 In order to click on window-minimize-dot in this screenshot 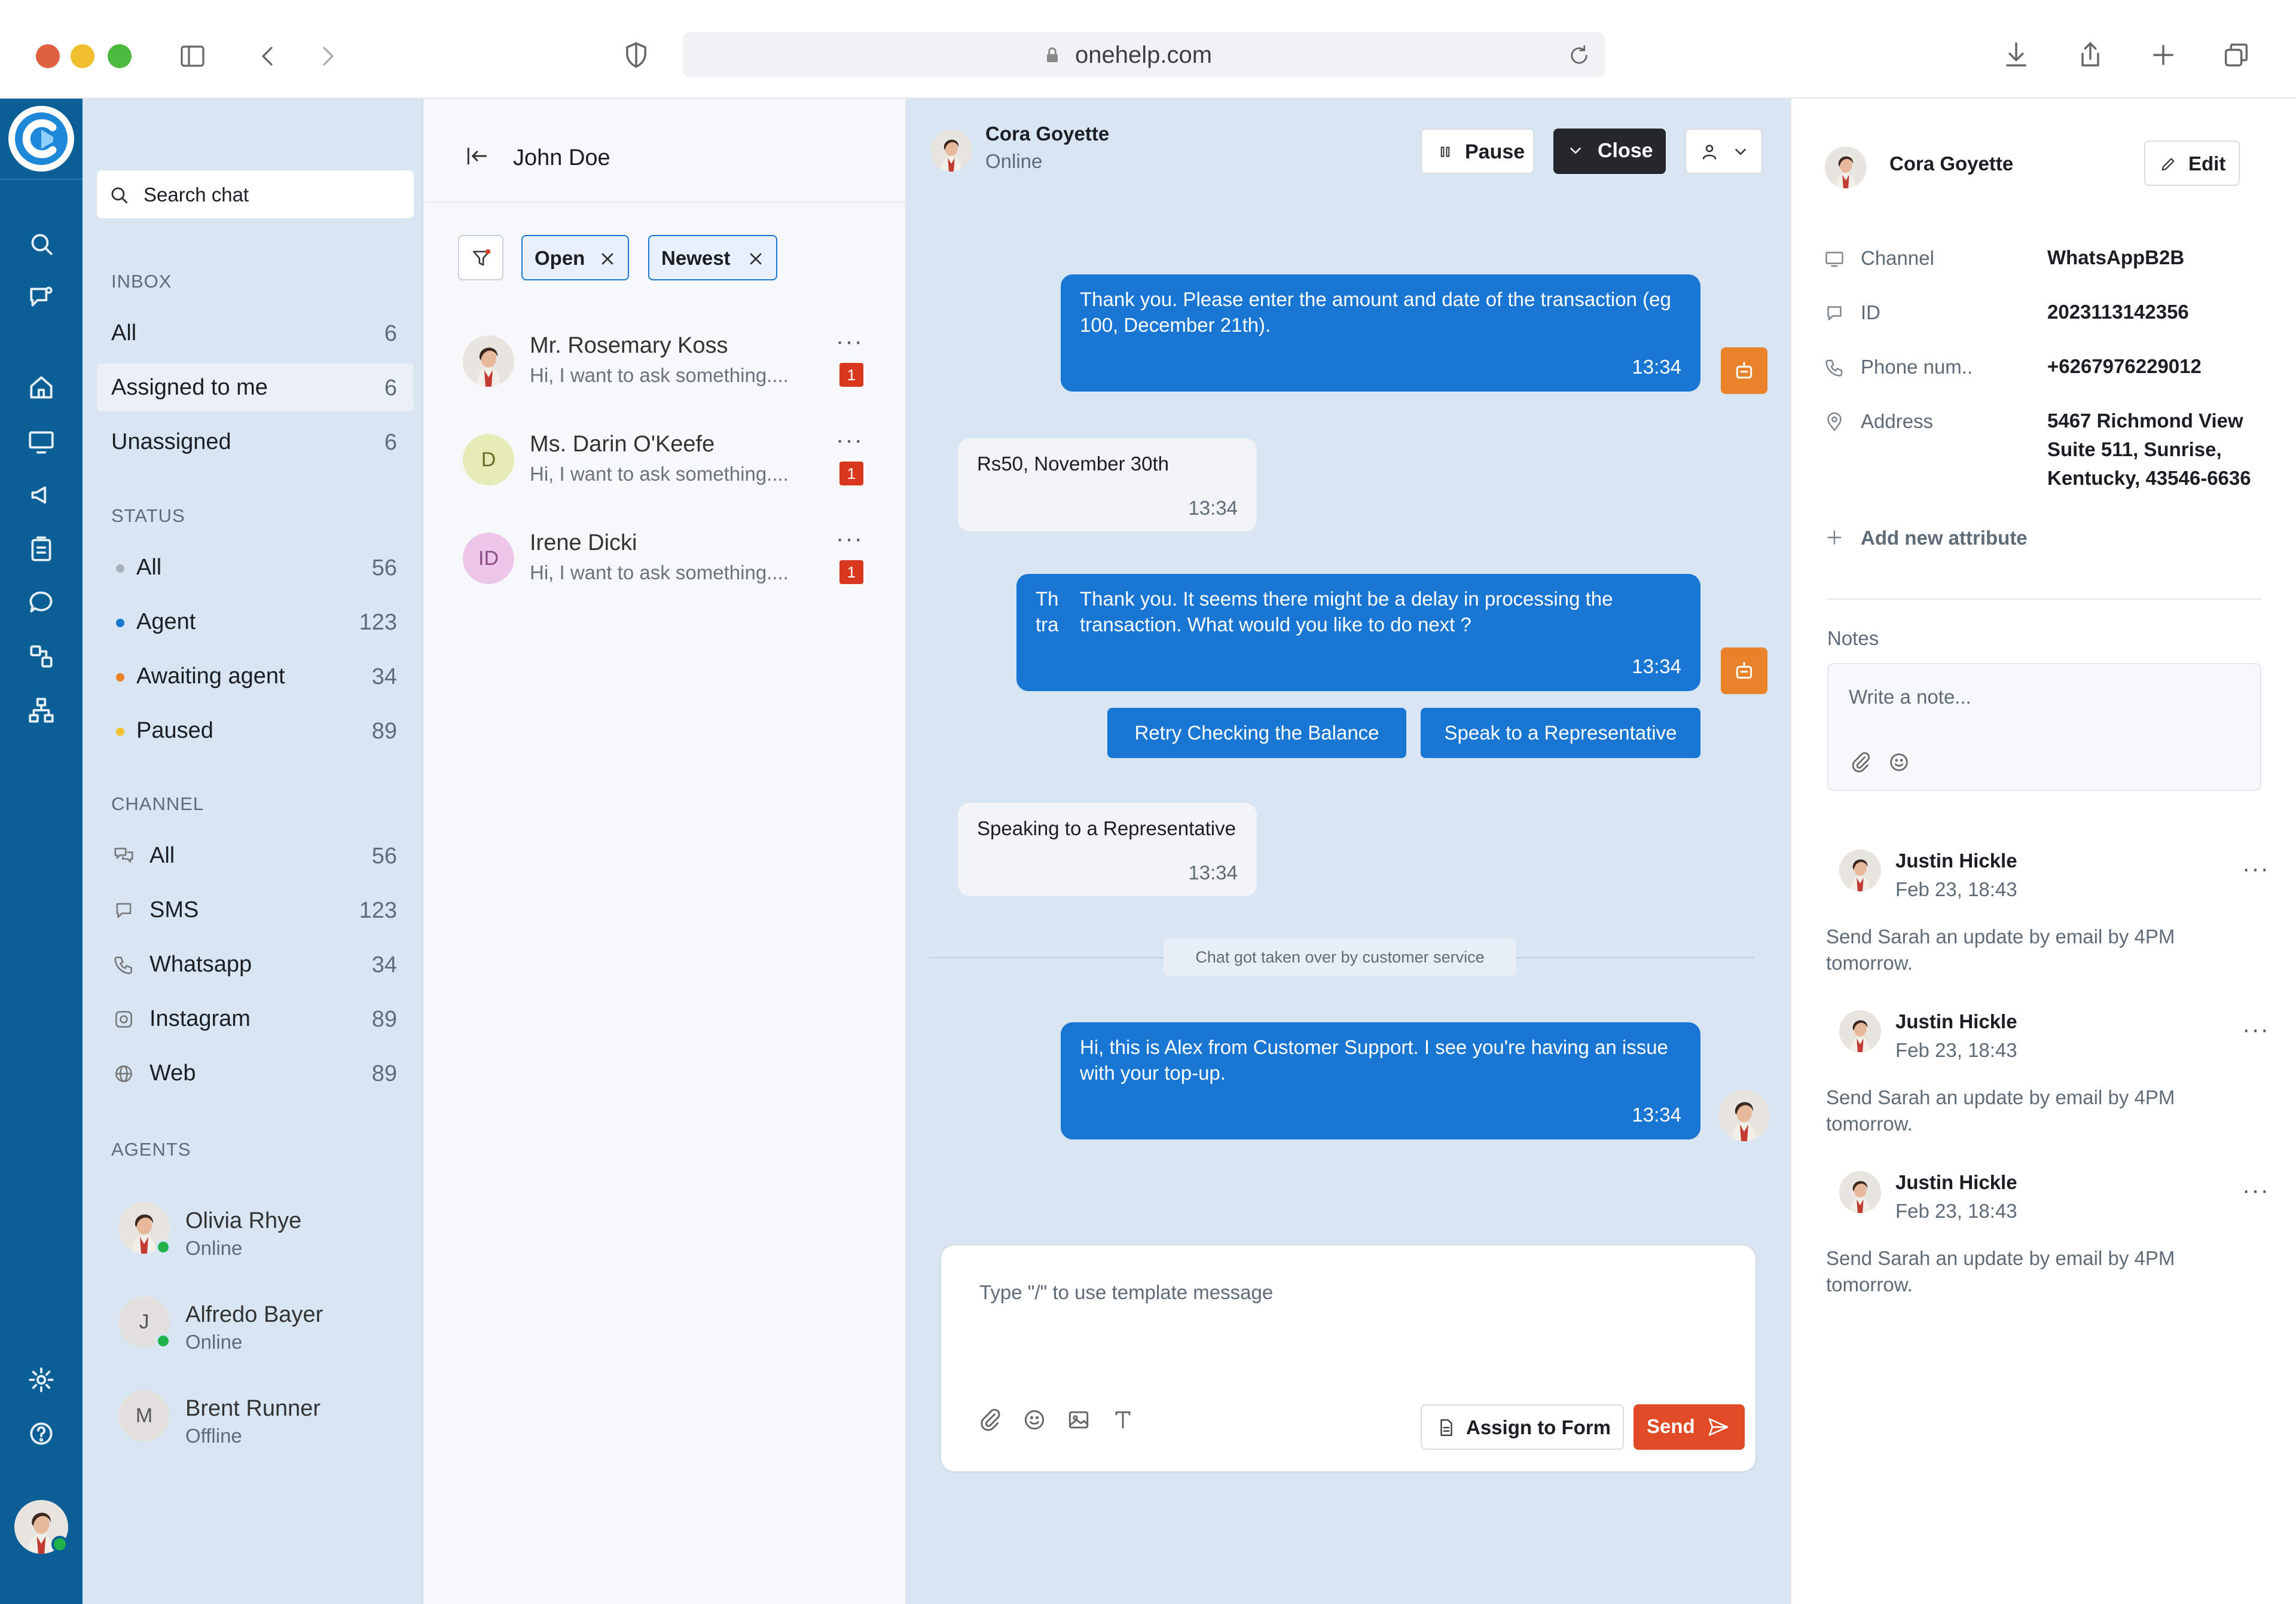, I will do `click(82, 56)`.